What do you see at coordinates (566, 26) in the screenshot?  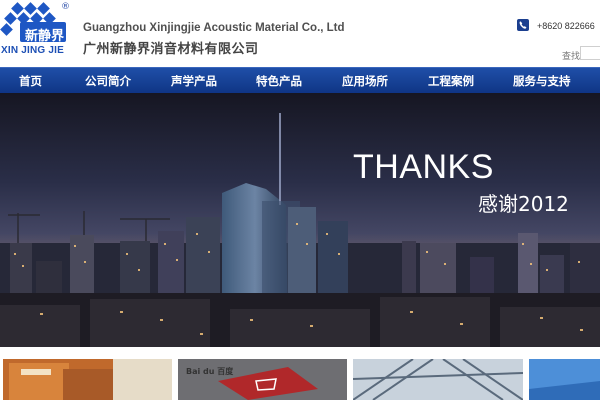 I see `phone-number: +8620 822666` at bounding box center [566, 26].